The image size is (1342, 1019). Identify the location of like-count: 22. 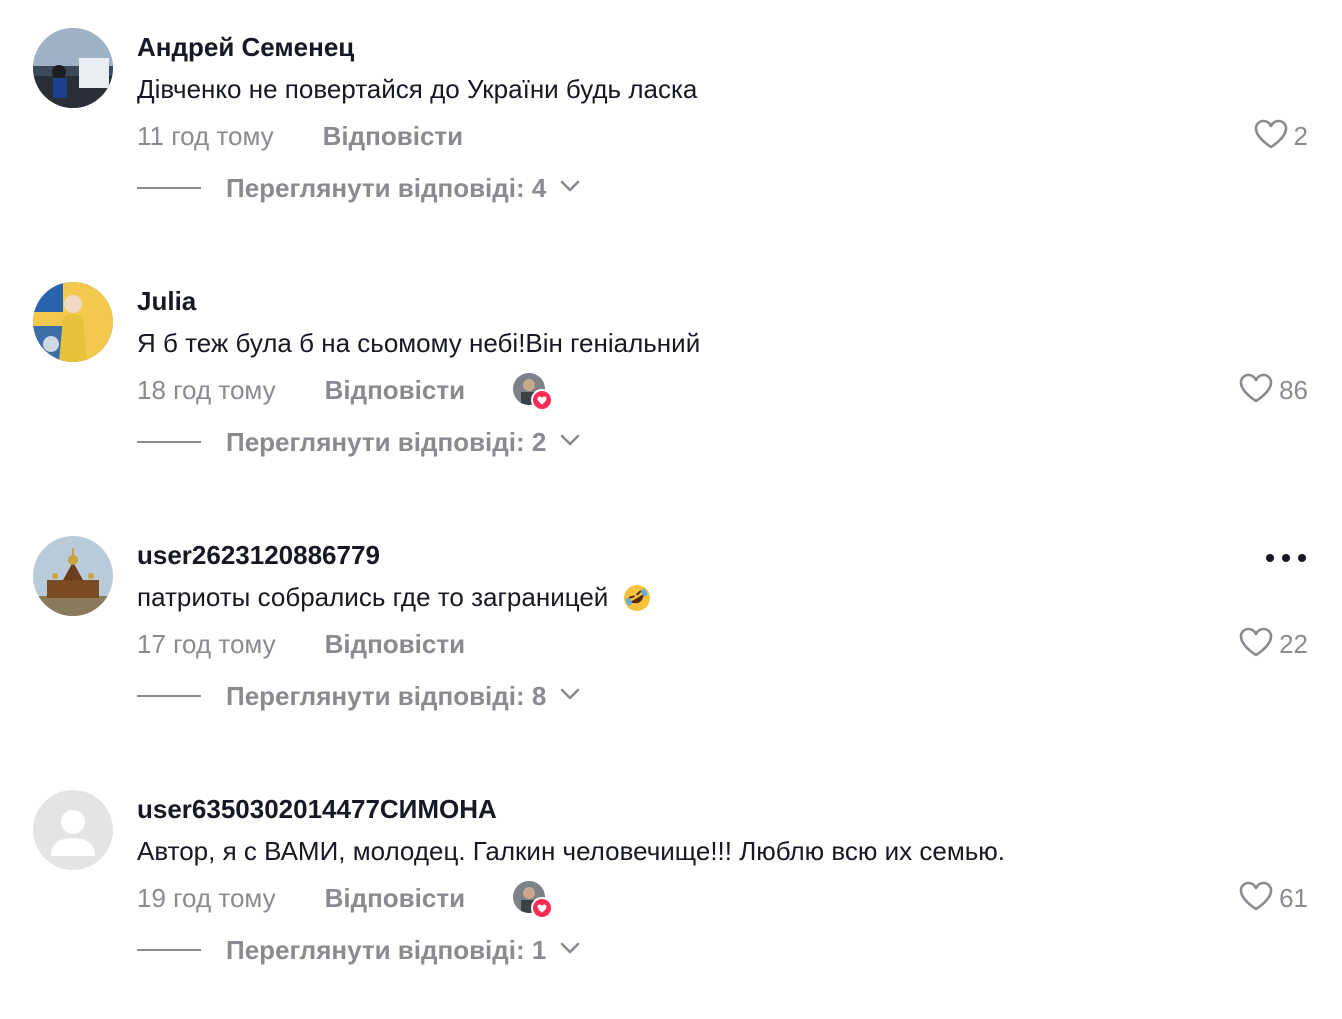
(1293, 643).